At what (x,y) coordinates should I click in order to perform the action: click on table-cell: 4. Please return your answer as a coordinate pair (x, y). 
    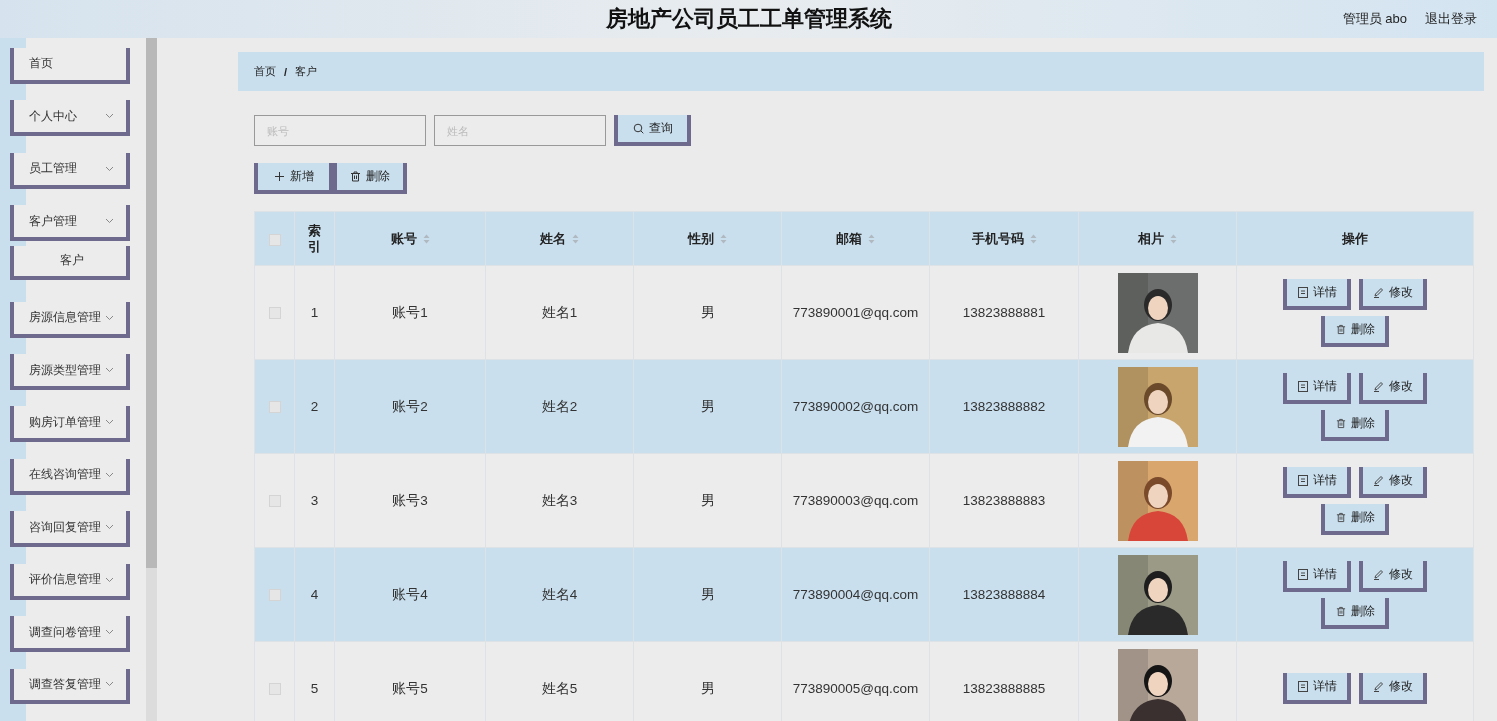
    Looking at the image, I should click on (314, 594).